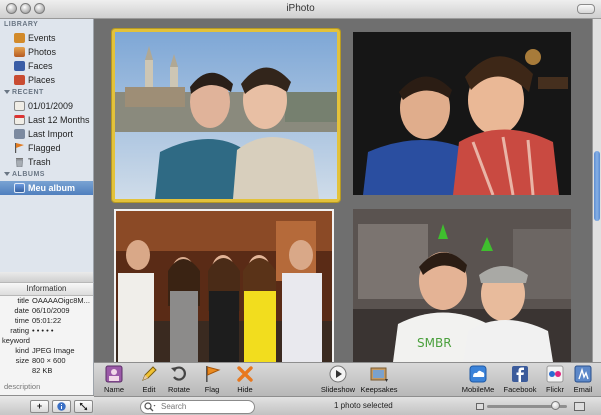 The width and height of the screenshot is (601, 415). What do you see at coordinates (19, 66) in the screenshot?
I see `faces-icon` at bounding box center [19, 66].